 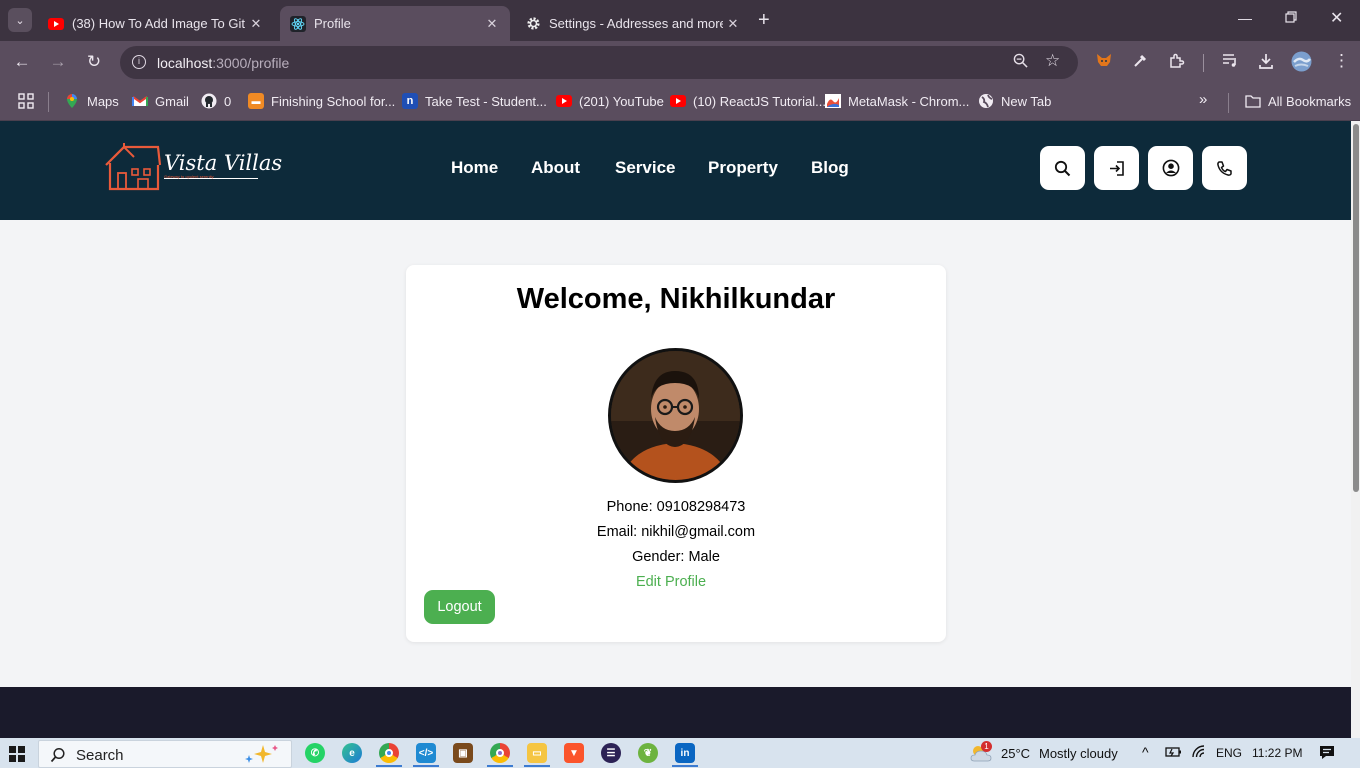 What do you see at coordinates (1145, 752) in the screenshot?
I see `show-hidden-icons-chevron-icon: ^` at bounding box center [1145, 752].